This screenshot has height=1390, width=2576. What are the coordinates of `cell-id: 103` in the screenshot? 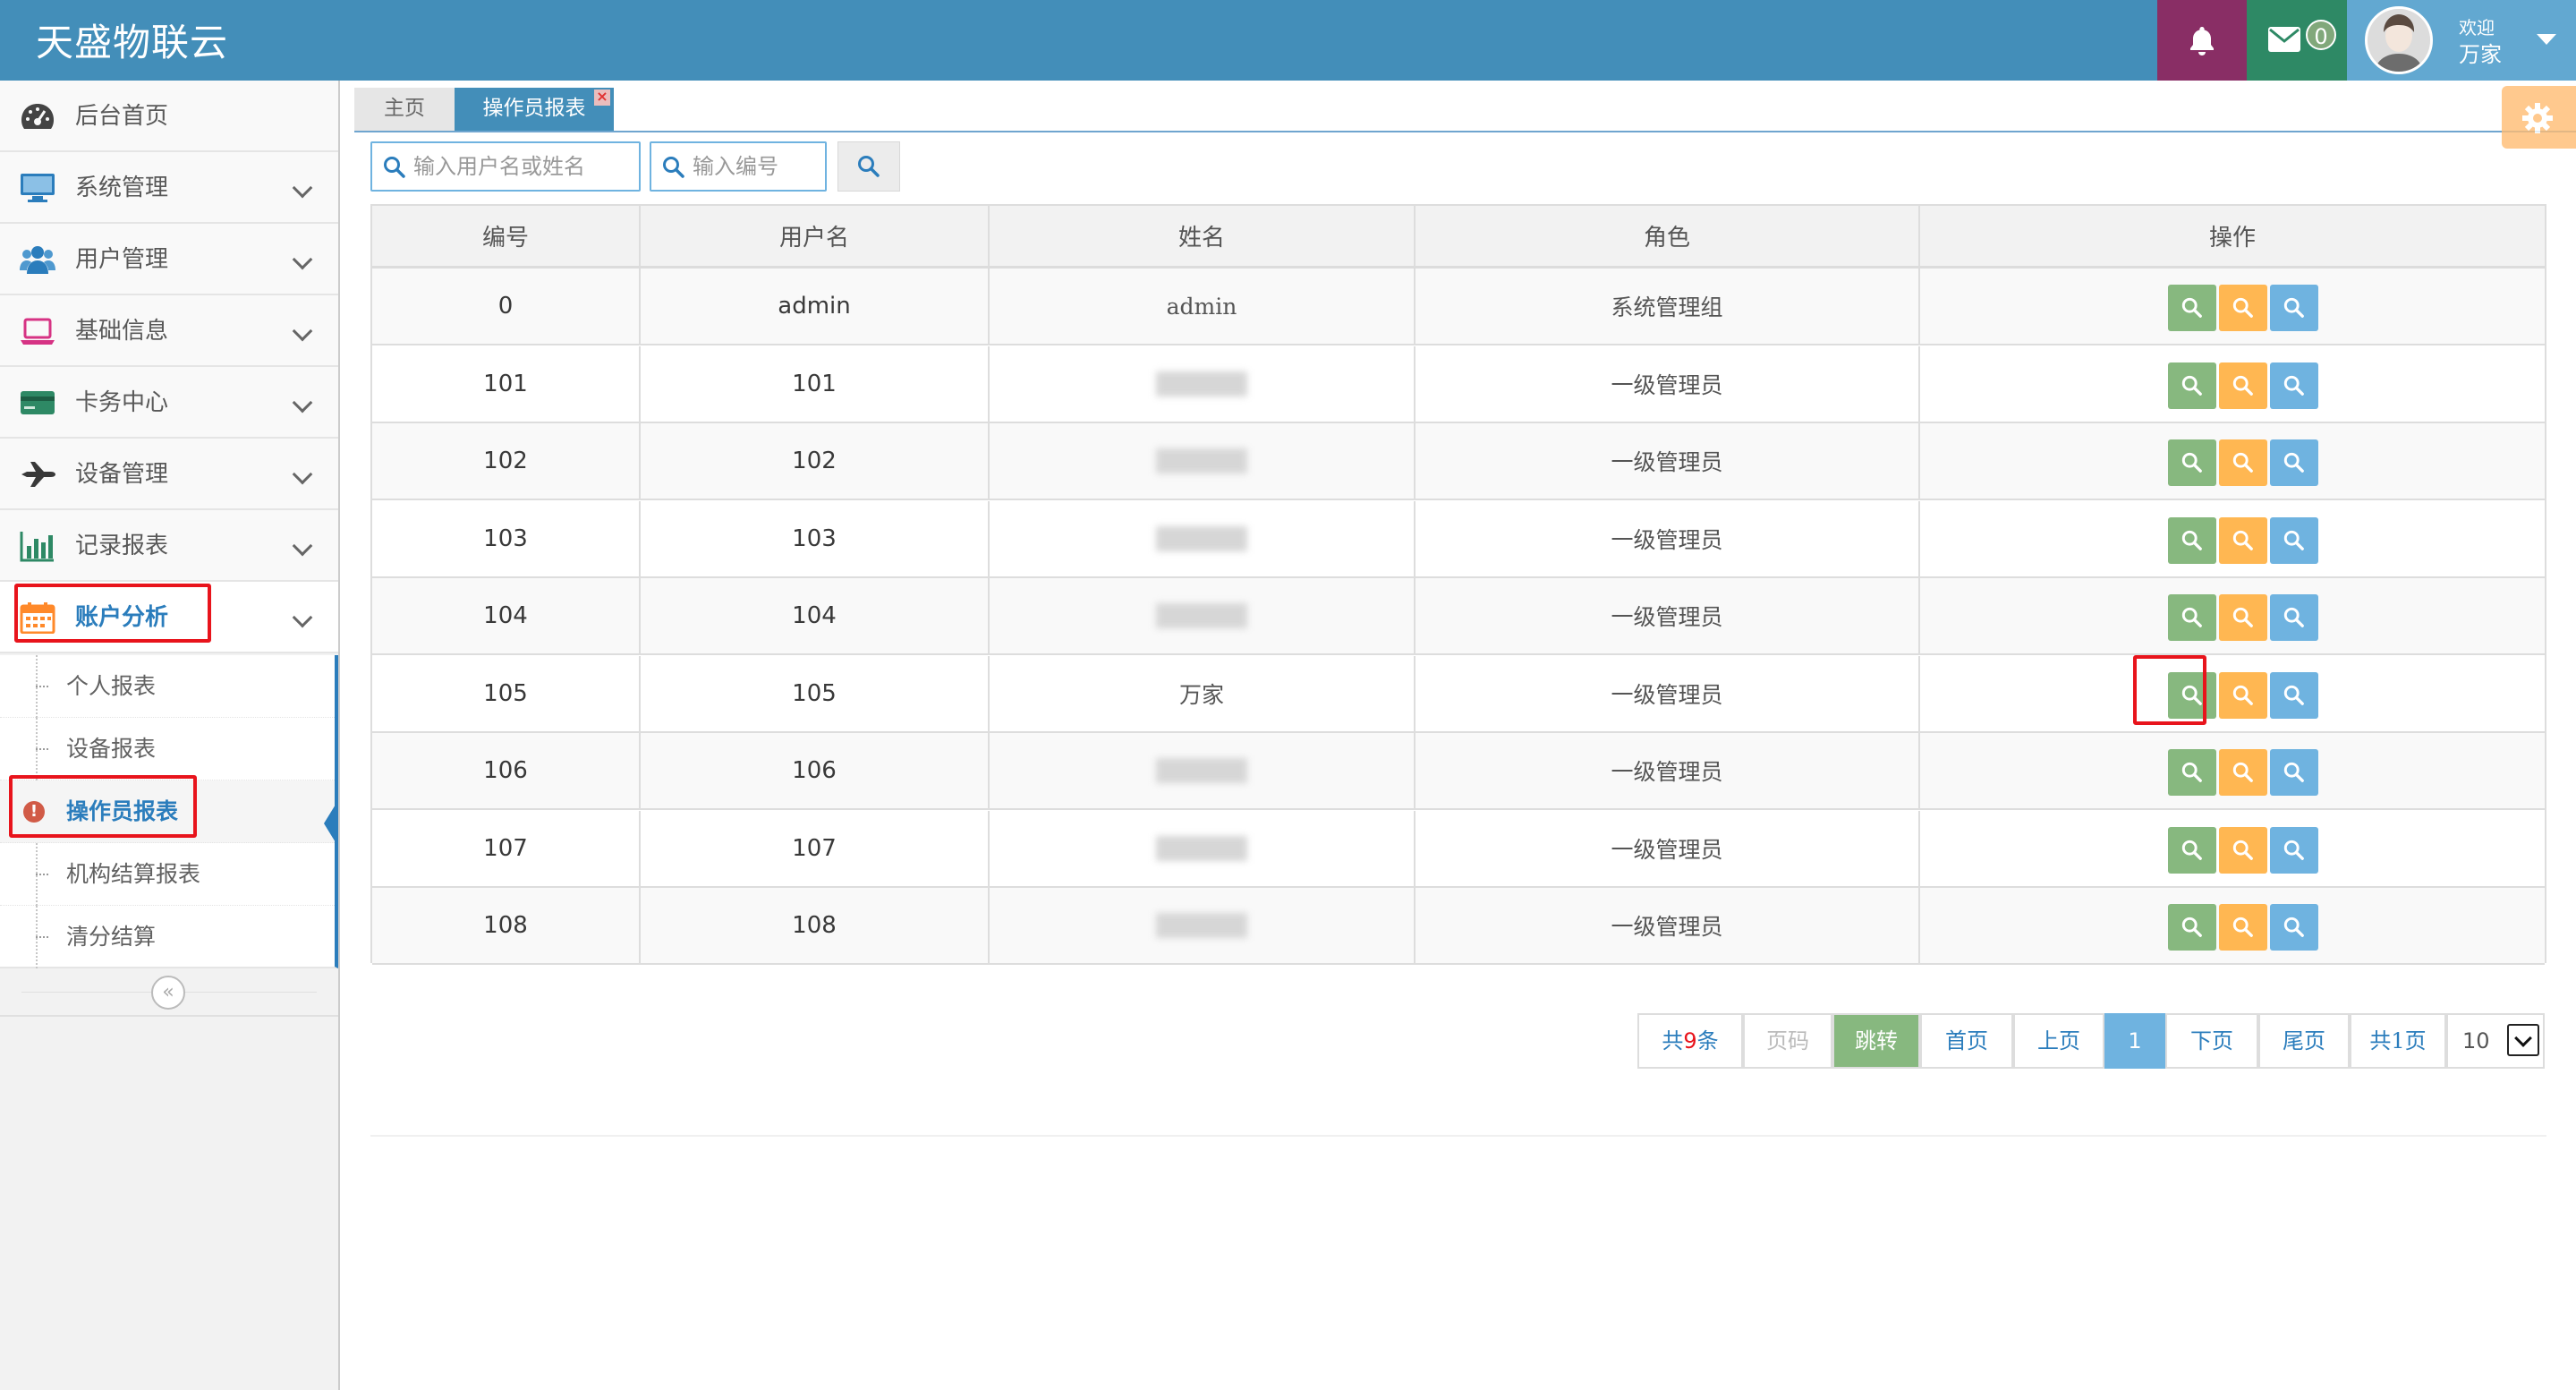 It's located at (507, 538).